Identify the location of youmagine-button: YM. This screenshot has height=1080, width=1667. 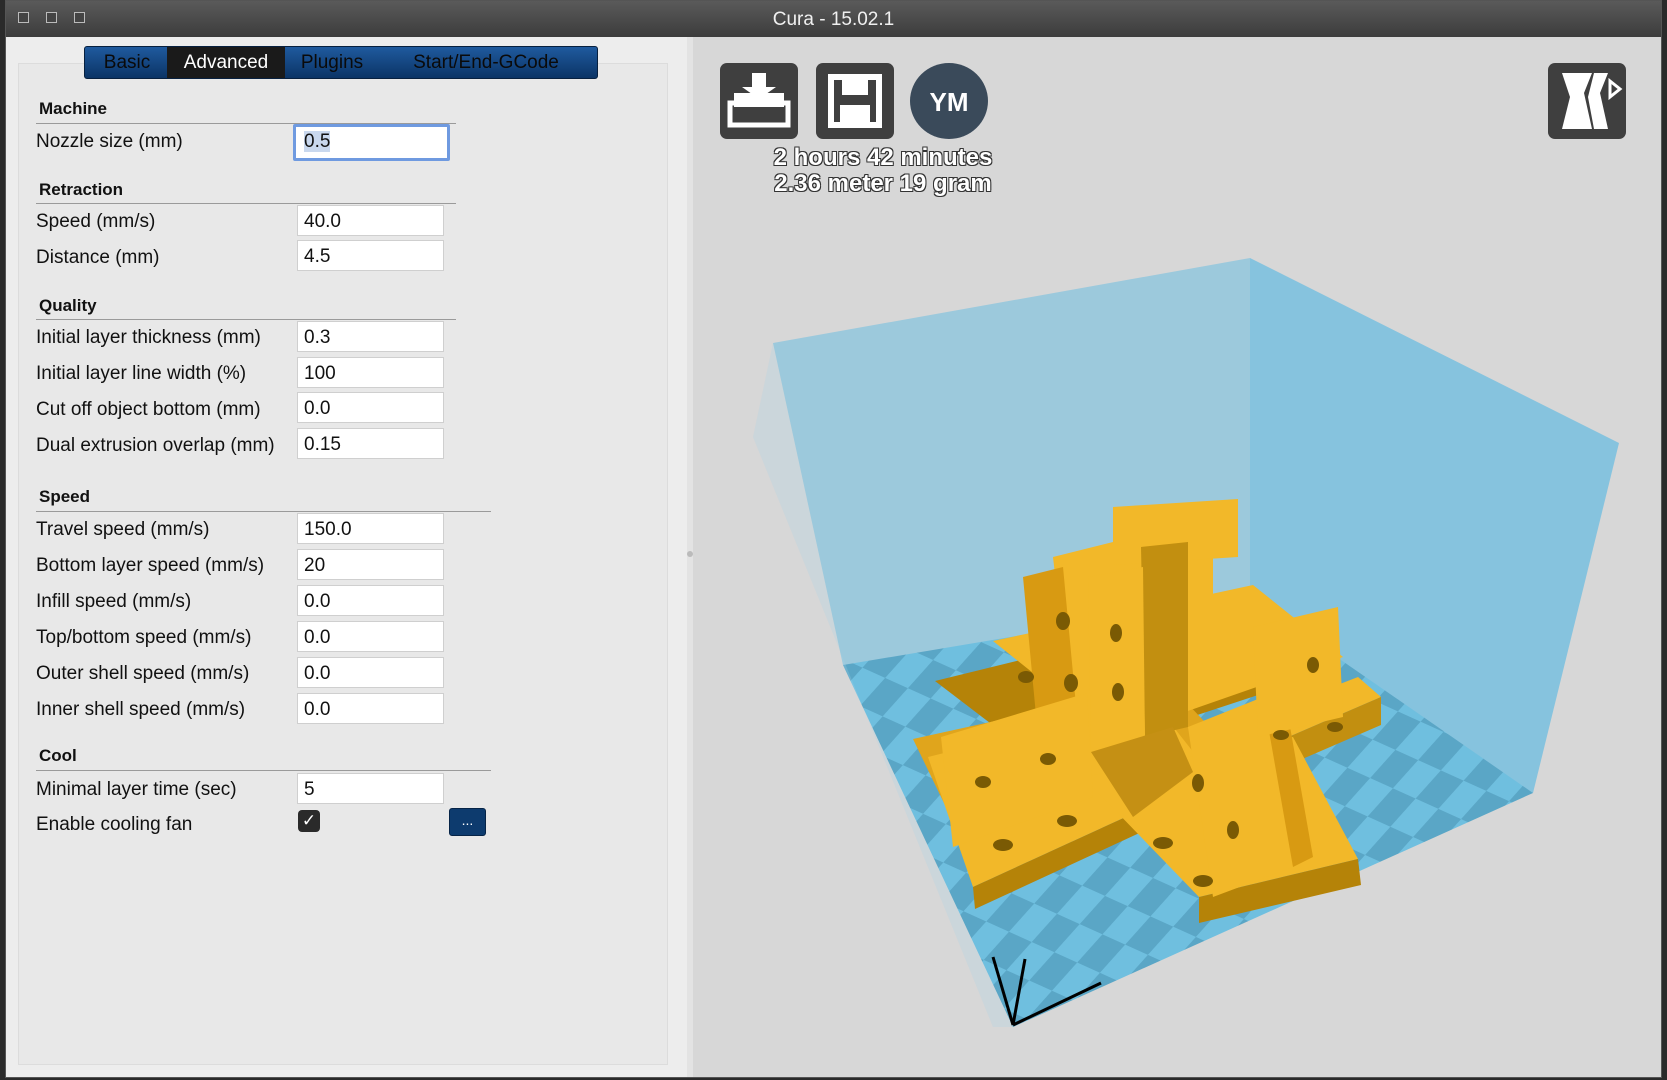
(949, 101).